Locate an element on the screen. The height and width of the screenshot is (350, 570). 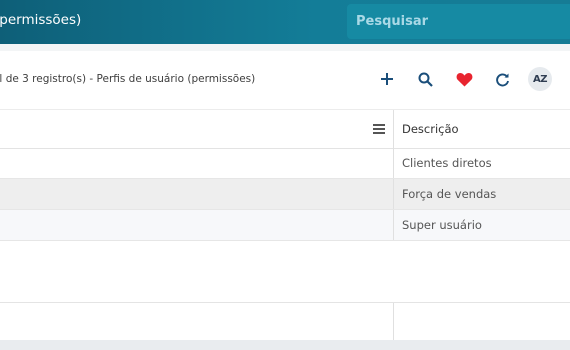
grid-header: Descrição is located at coordinates (285, 129).